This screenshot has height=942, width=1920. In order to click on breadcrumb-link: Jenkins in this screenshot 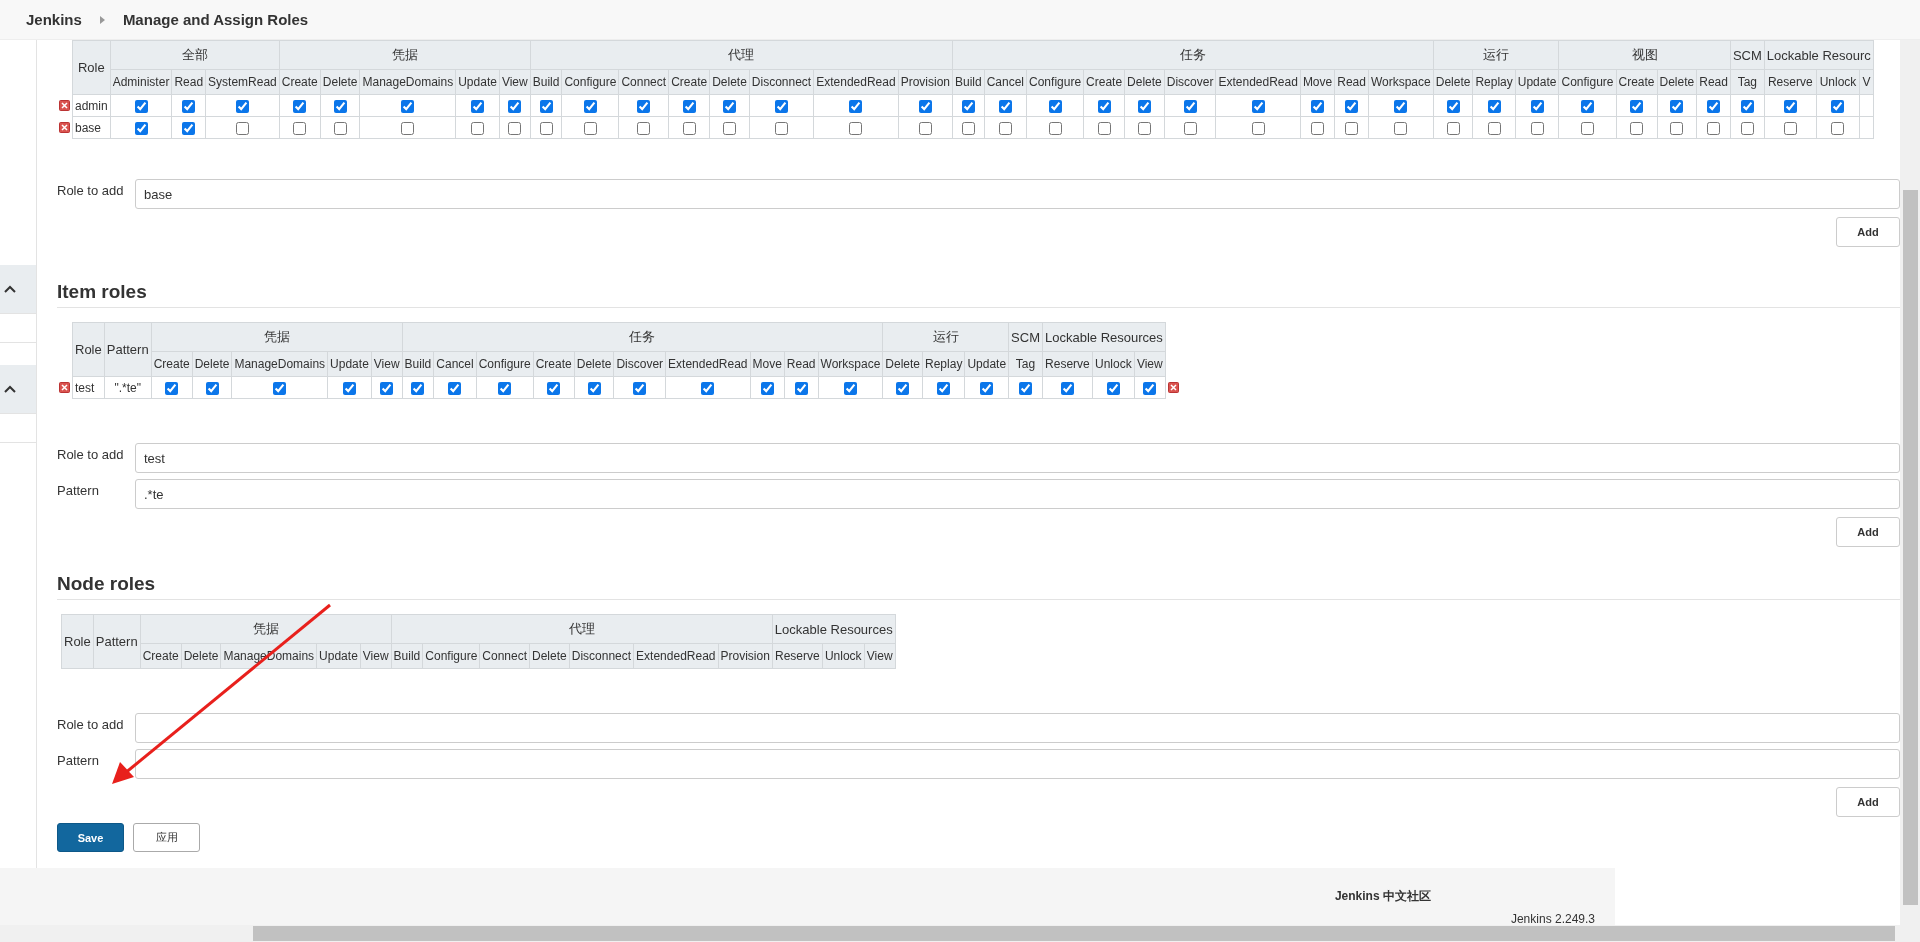, I will do `click(54, 19)`.